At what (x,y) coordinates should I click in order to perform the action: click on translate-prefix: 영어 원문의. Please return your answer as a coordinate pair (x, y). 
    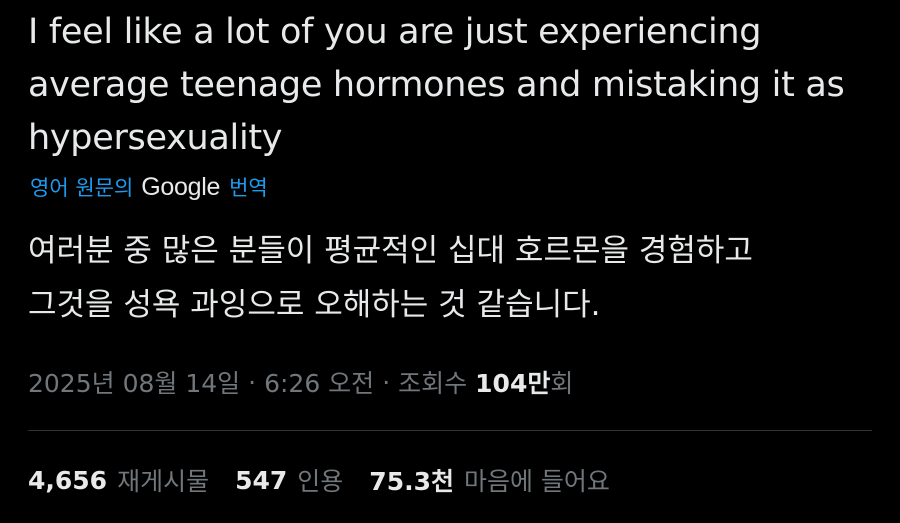
    Looking at the image, I should click on (82, 188).